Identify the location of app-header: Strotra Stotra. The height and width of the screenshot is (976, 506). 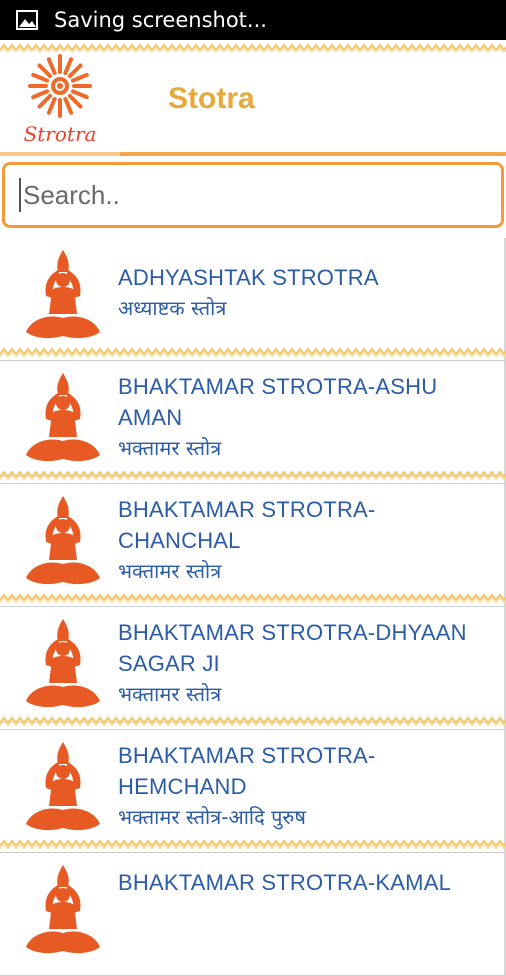
(253, 100).